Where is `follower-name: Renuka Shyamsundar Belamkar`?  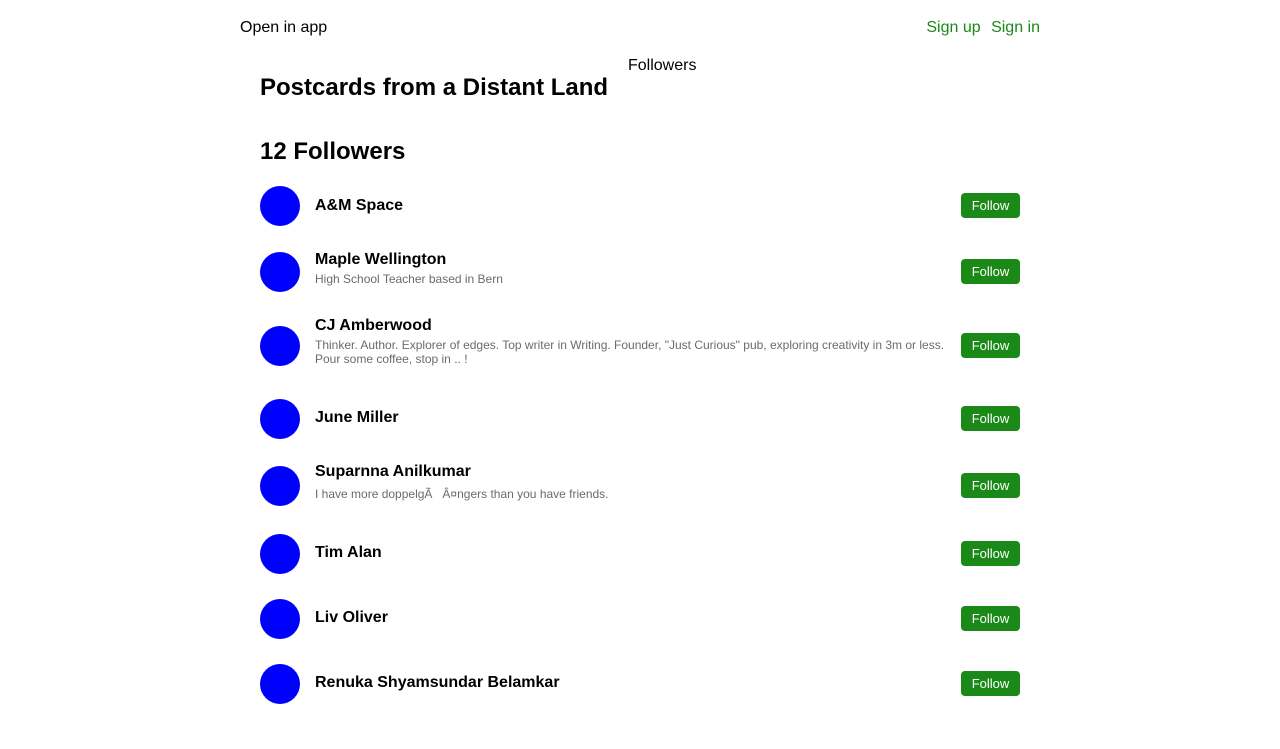
follower-name: Renuka Shyamsundar Belamkar is located at coordinates (635, 683).